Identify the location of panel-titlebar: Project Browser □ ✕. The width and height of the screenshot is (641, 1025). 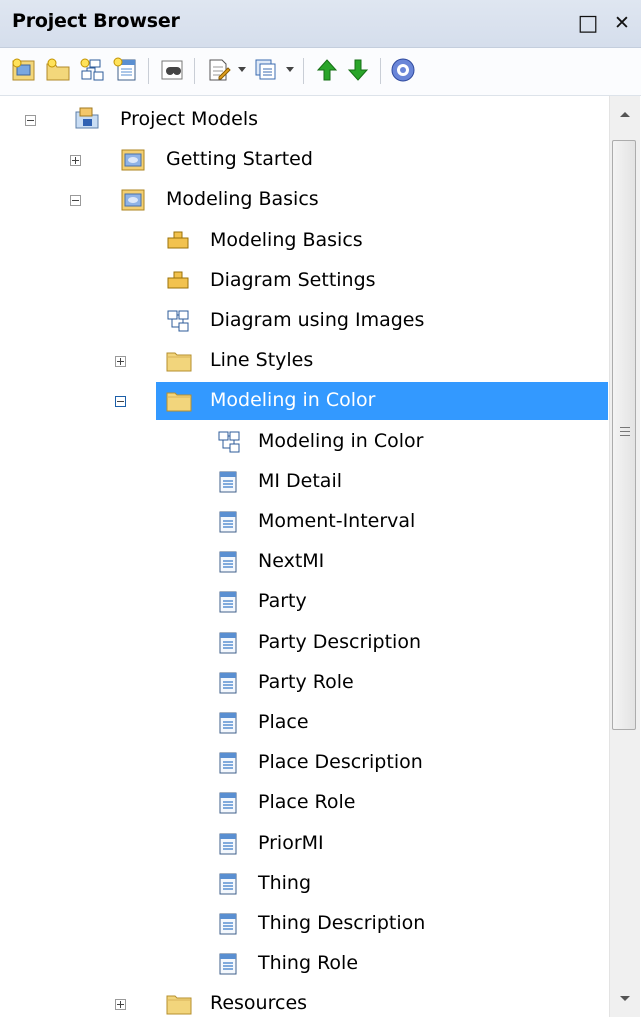
(320, 24).